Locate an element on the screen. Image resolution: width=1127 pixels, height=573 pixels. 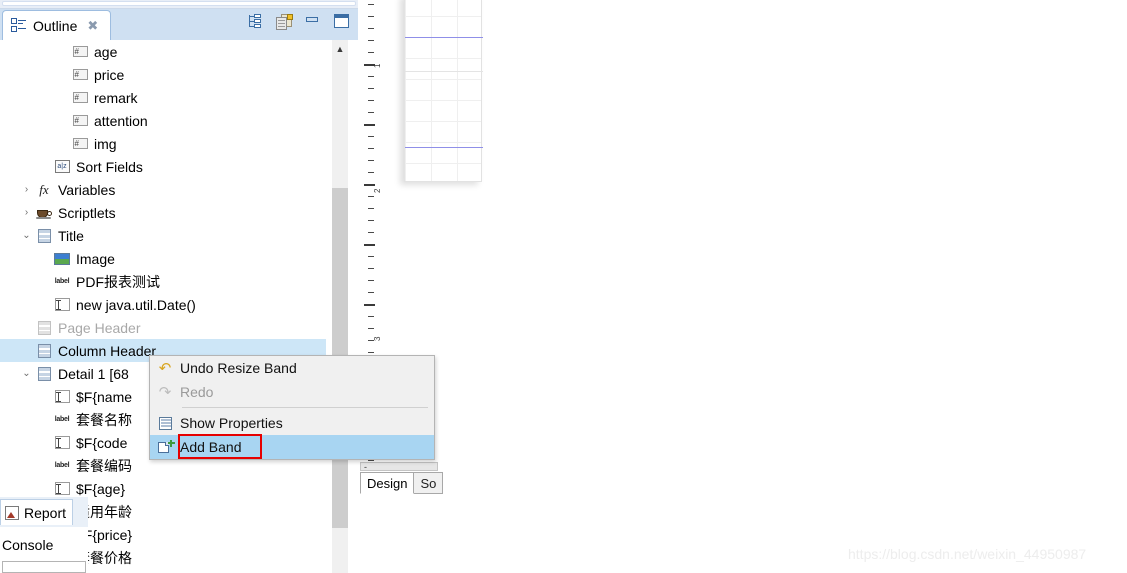
tree-item-label: Image is located at coordinates (95, 258).